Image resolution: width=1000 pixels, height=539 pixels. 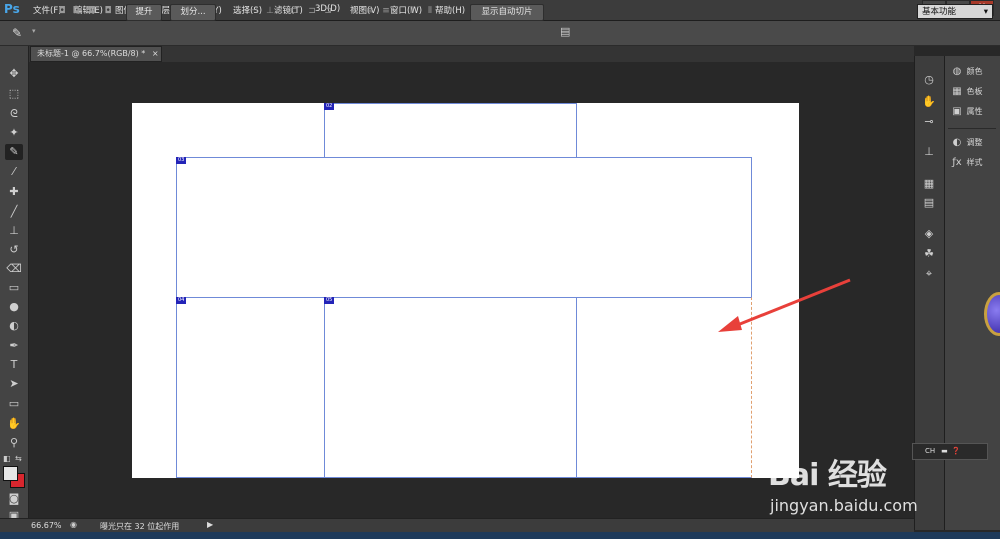 What do you see at coordinates (12, 9) in the screenshot?
I see `photoshop-logo: Ps` at bounding box center [12, 9].